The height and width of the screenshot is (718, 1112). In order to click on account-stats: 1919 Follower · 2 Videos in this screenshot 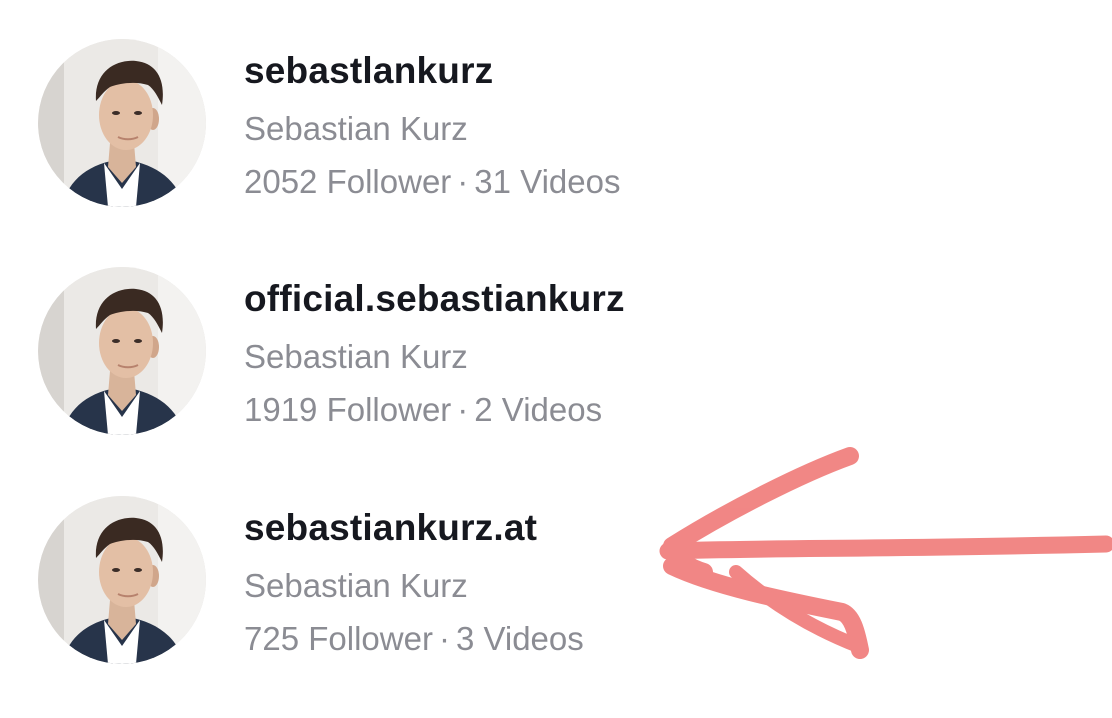, I will do `click(423, 410)`.